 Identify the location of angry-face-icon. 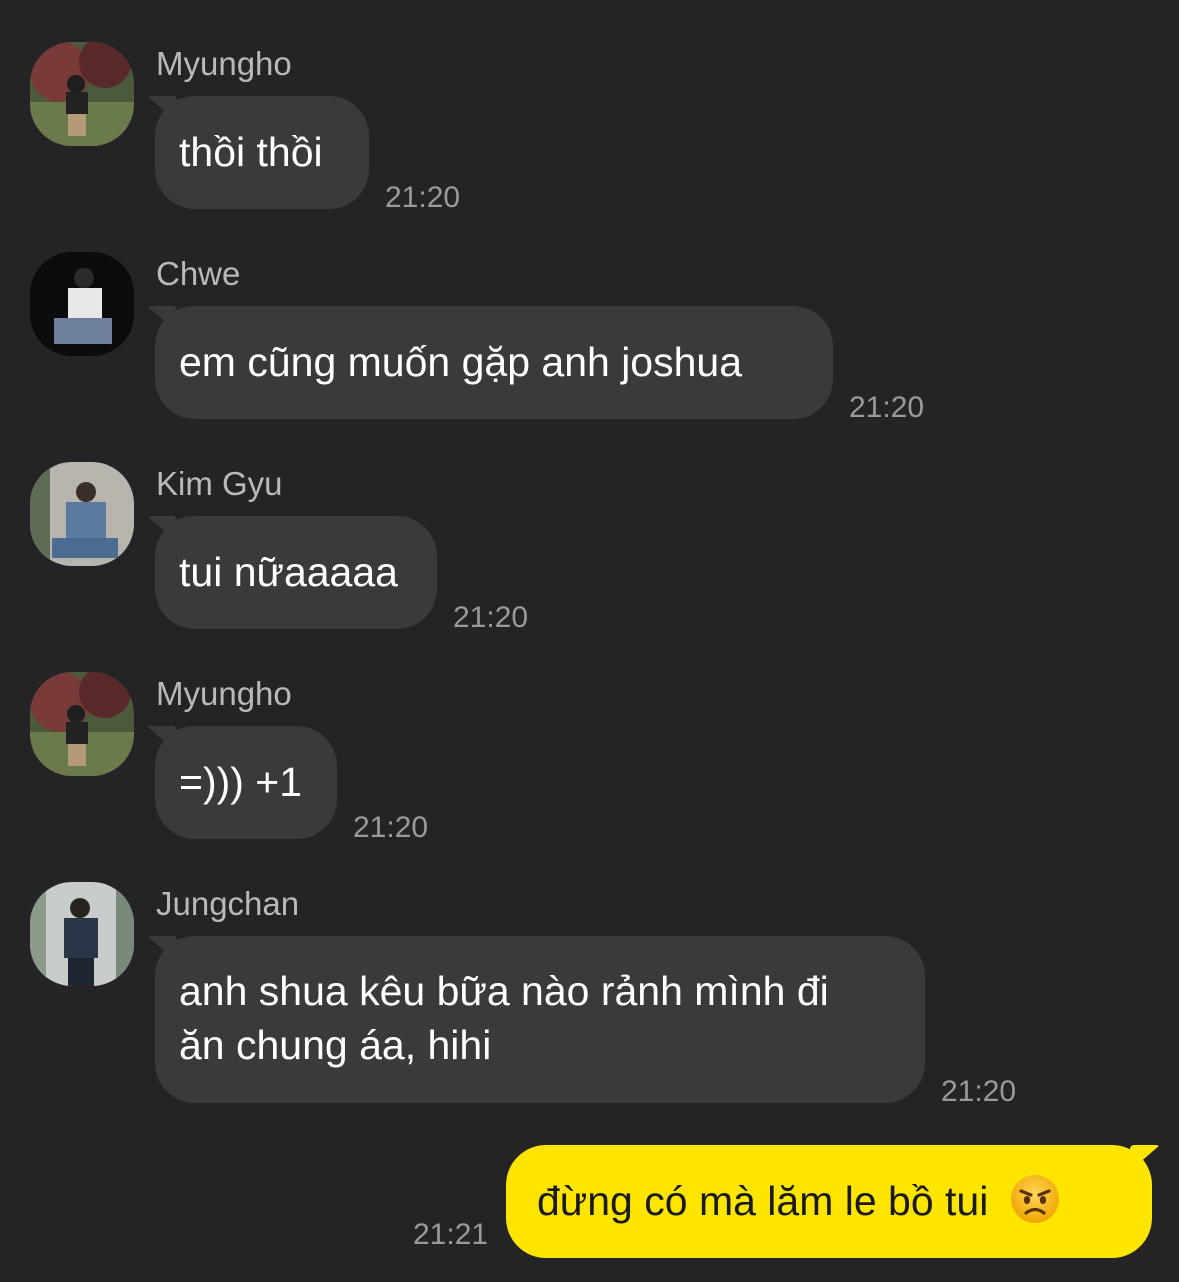
(1035, 1188).